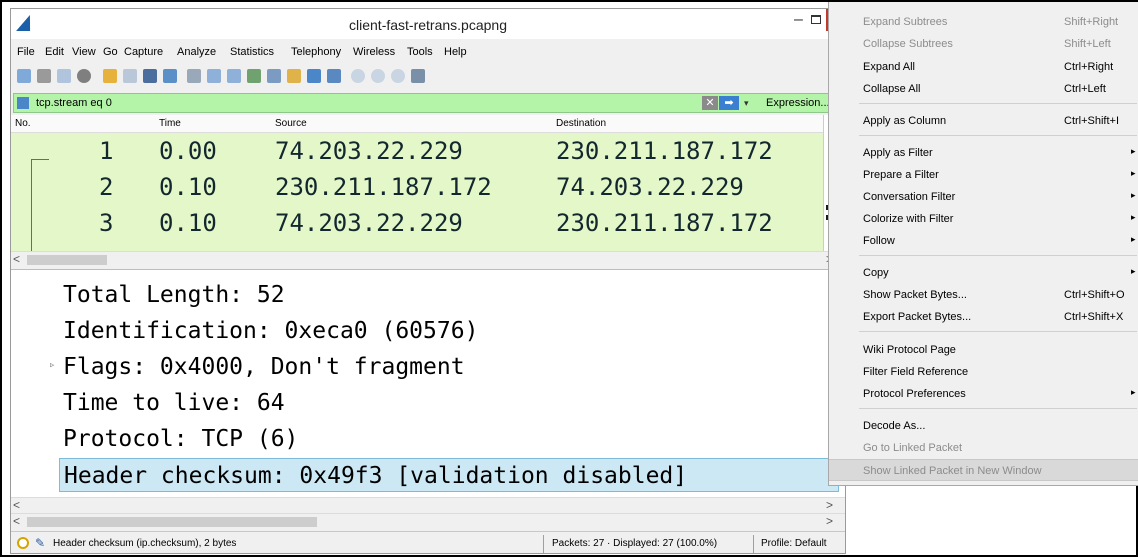  Describe the element at coordinates (428, 77) in the screenshot. I see `main-toolbar` at that location.